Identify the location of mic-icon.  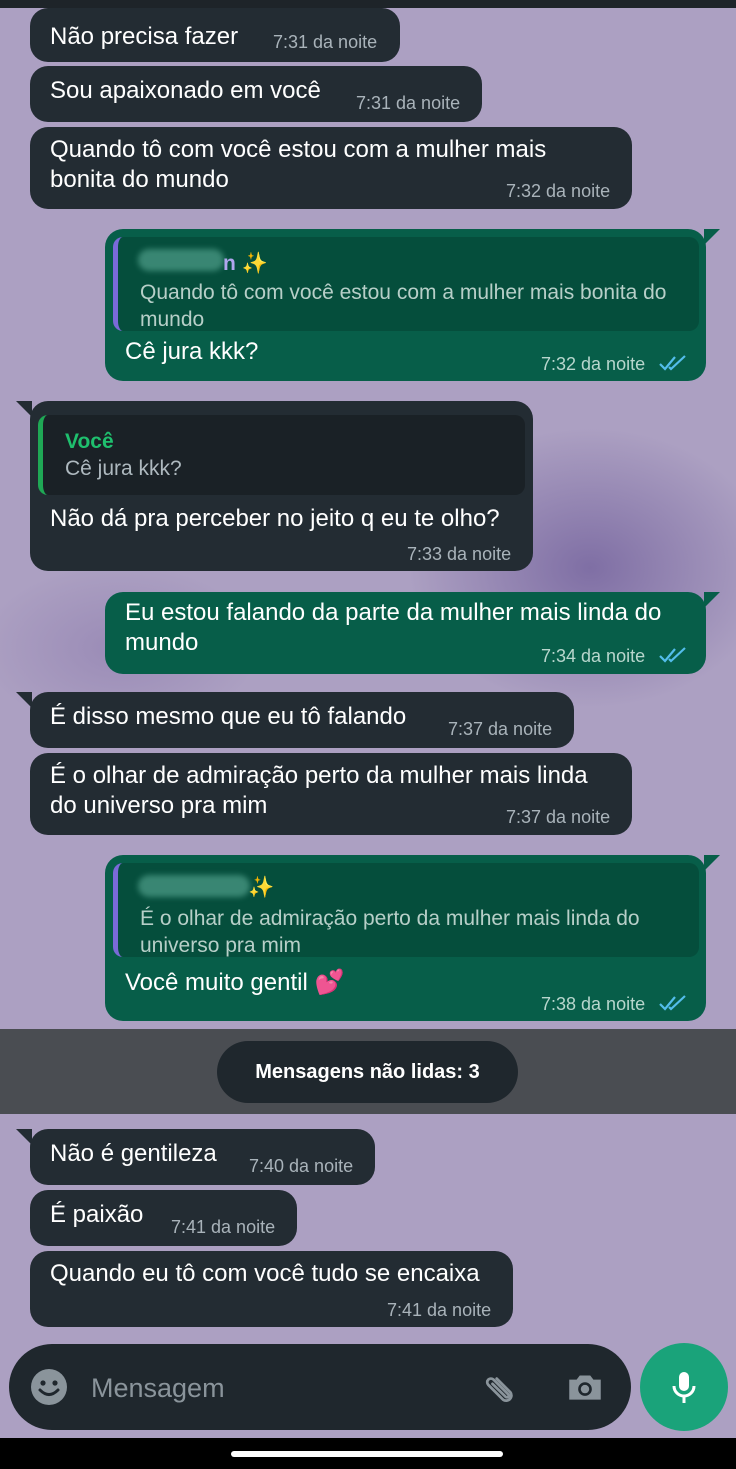
(684, 1387).